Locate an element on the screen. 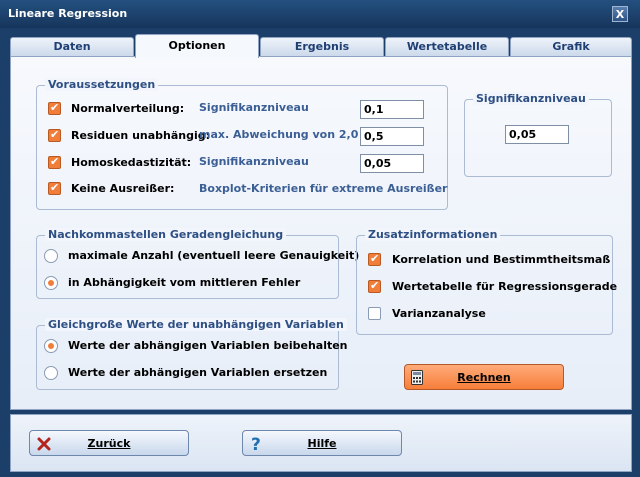 This screenshot has height=477, width=640. residuen-input is located at coordinates (392, 136).